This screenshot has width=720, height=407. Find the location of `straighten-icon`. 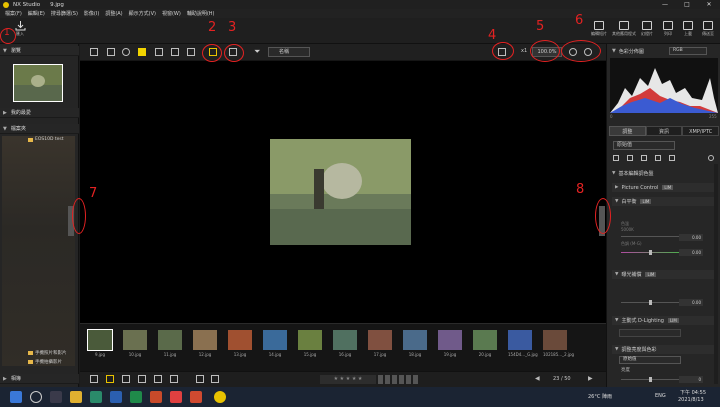

straighten-icon is located at coordinates (658, 158).